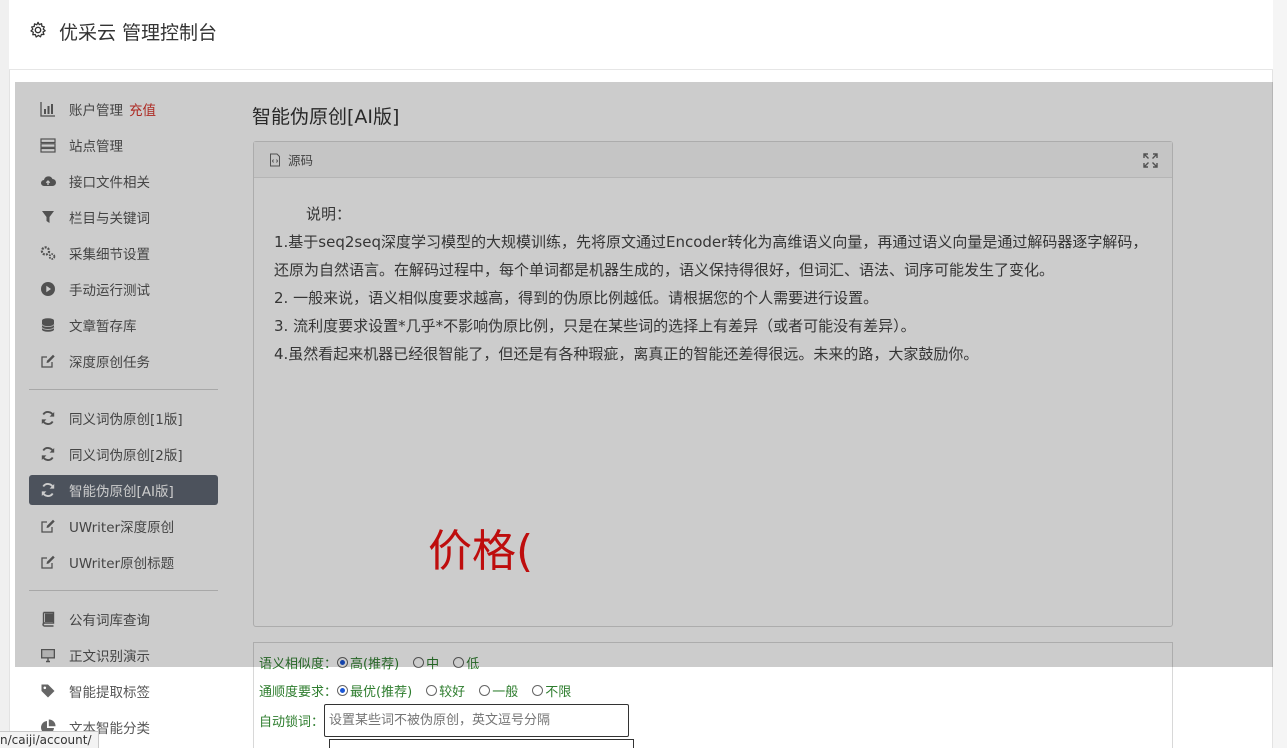  I want to click on database-icon, so click(48, 325).